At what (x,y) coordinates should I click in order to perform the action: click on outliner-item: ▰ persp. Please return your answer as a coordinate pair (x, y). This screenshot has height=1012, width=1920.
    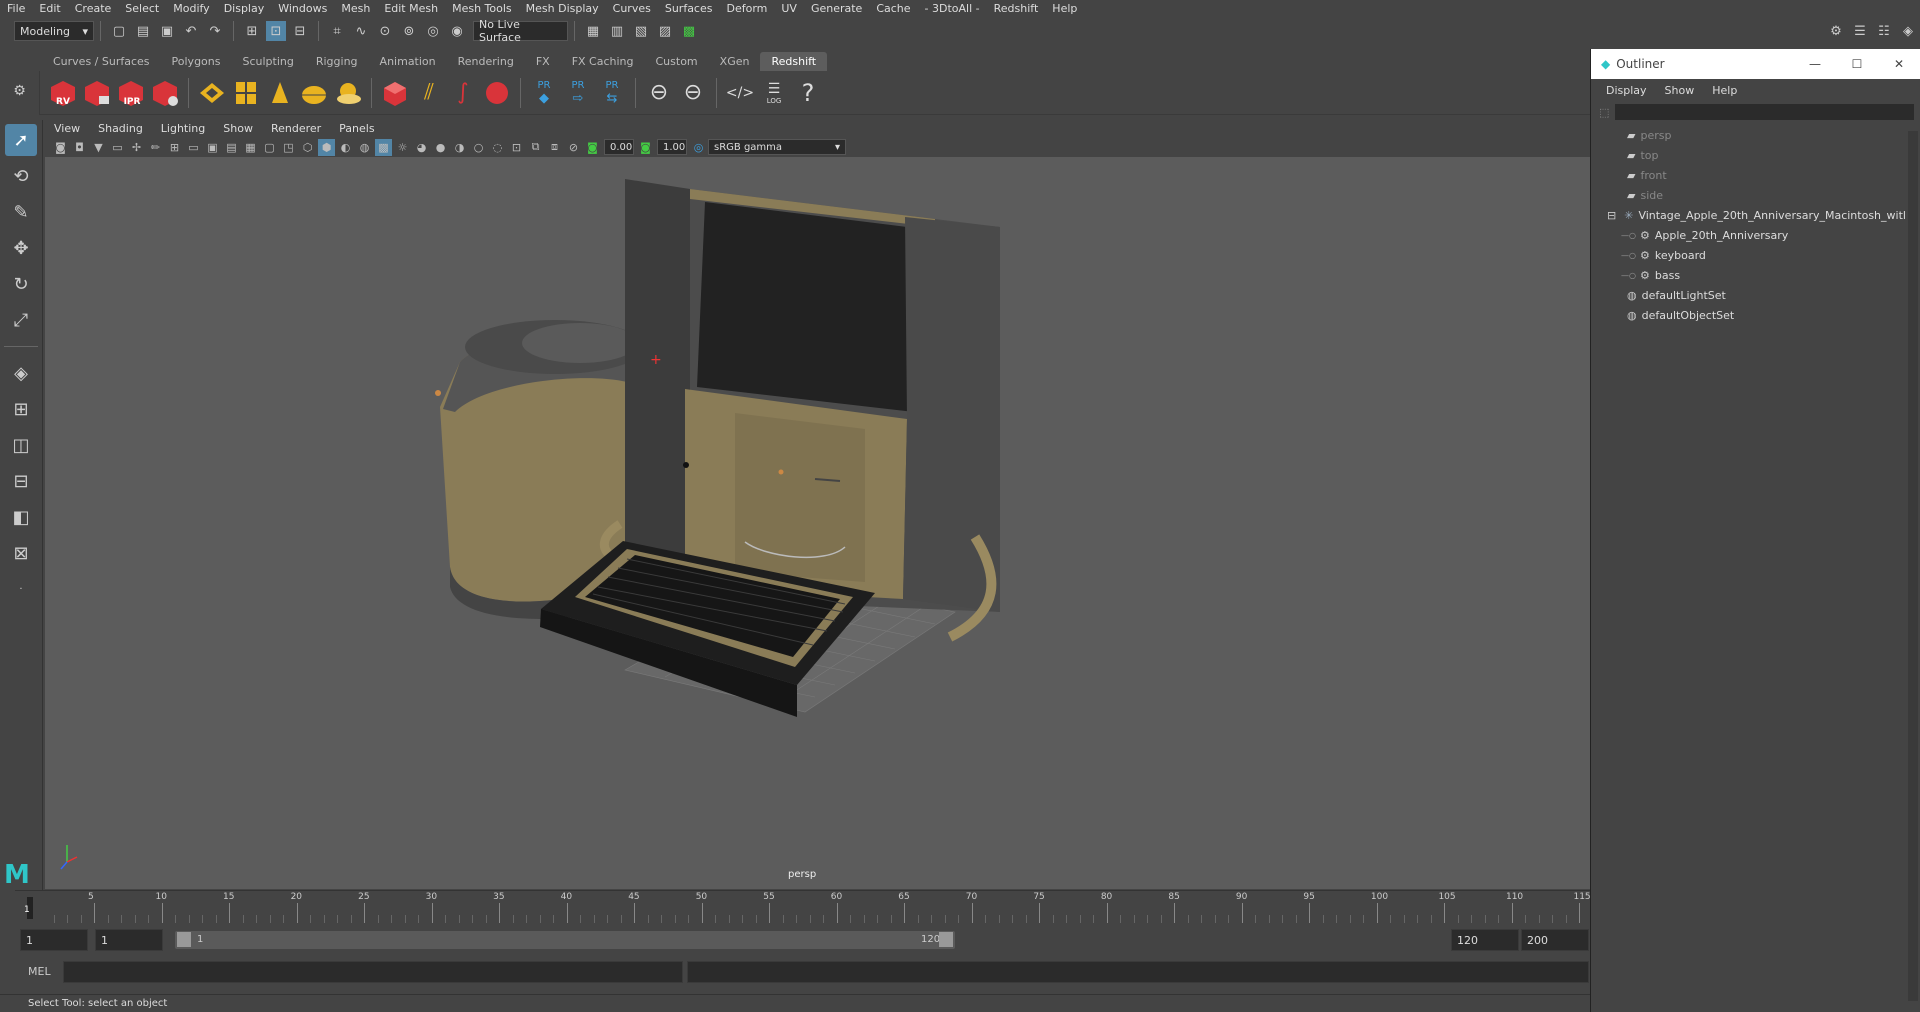
    Looking at the image, I should click on (1755, 135).